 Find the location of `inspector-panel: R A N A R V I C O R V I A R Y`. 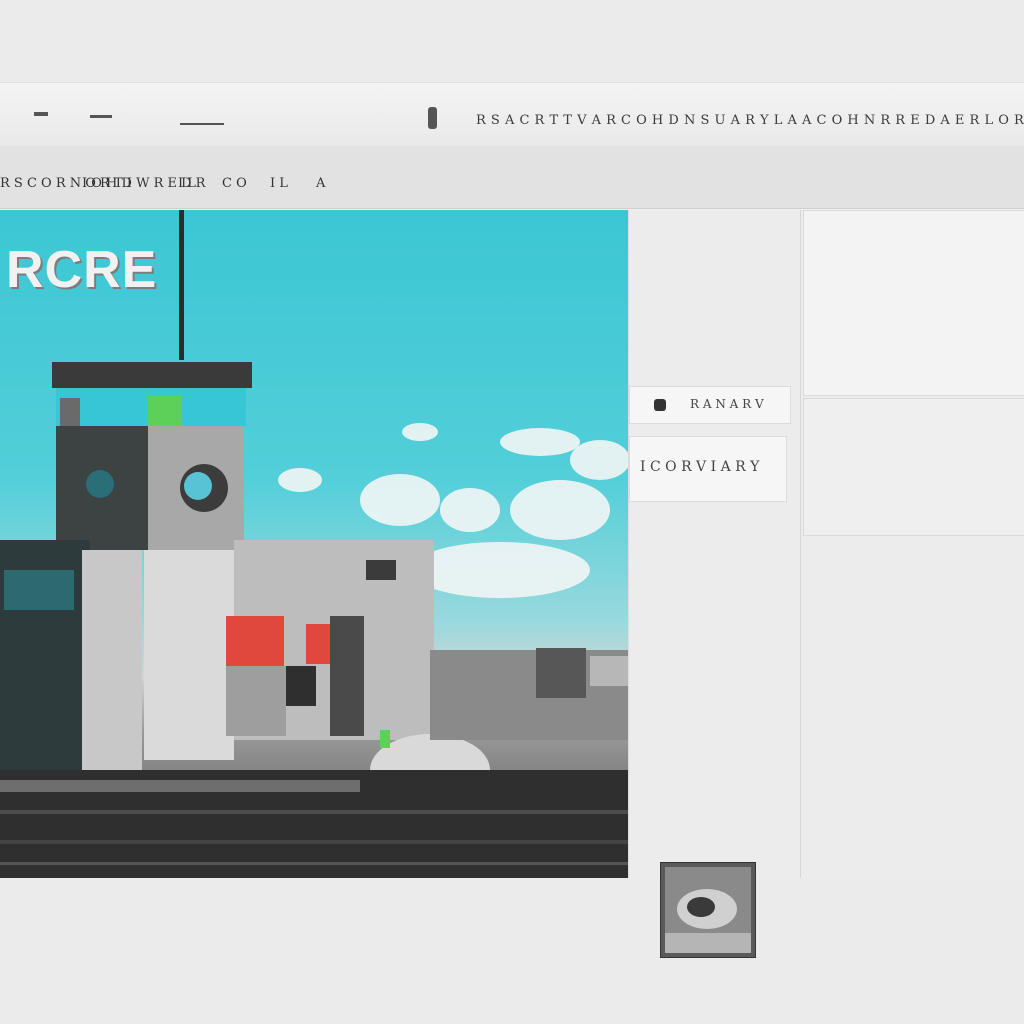

inspector-panel: R A N A R V I C O R V I A R Y is located at coordinates (714, 544).